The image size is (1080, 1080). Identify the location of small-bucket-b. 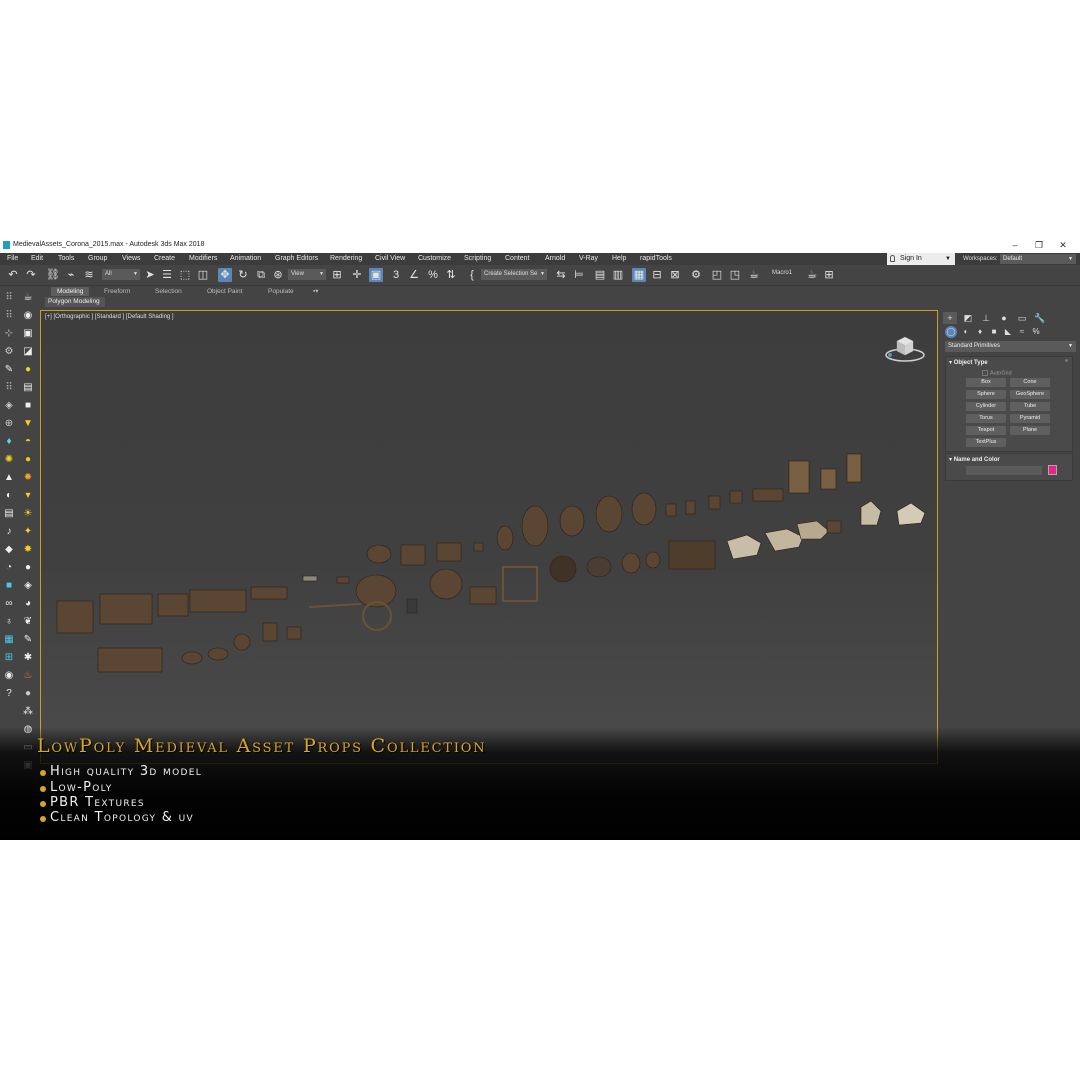
(294, 633).